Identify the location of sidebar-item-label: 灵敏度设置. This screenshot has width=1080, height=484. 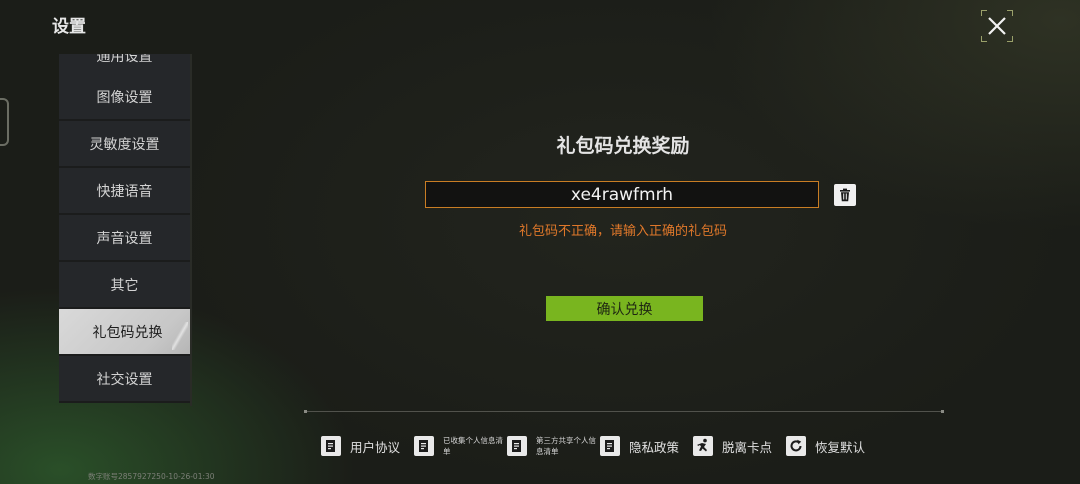
(124, 144).